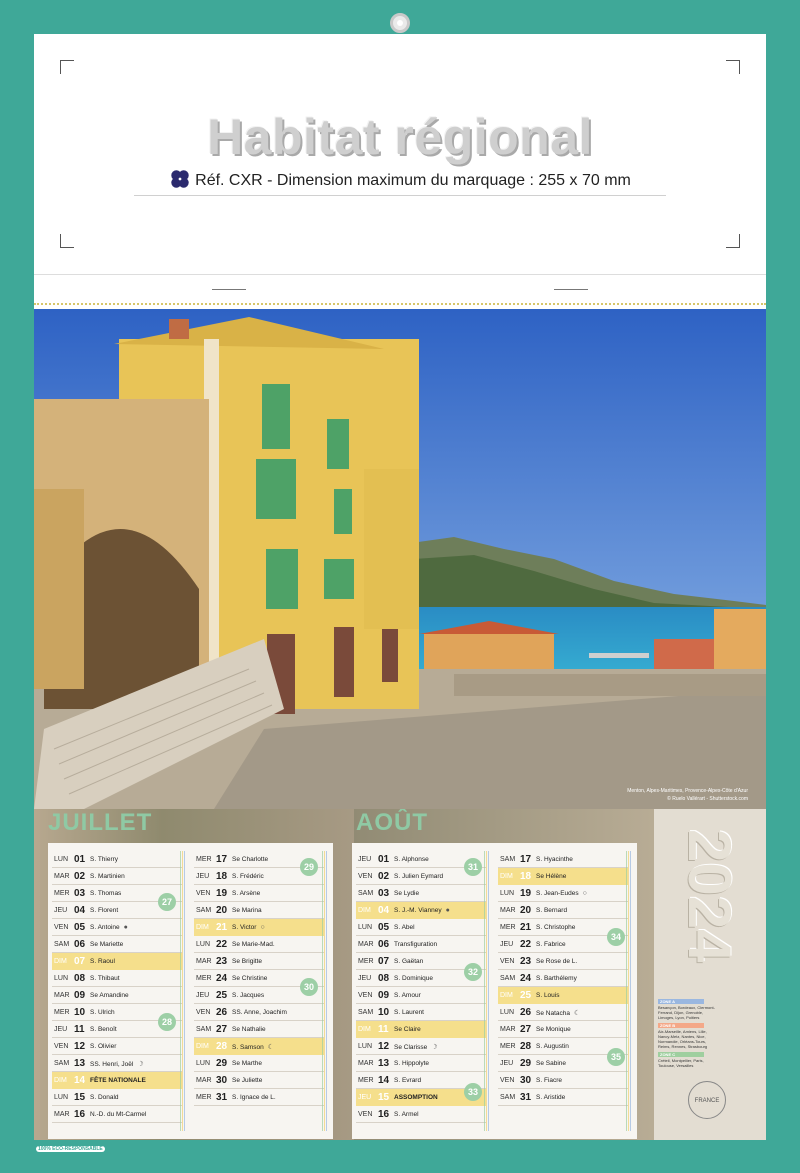  I want to click on week-number-badge: 33, so click(473, 1092).